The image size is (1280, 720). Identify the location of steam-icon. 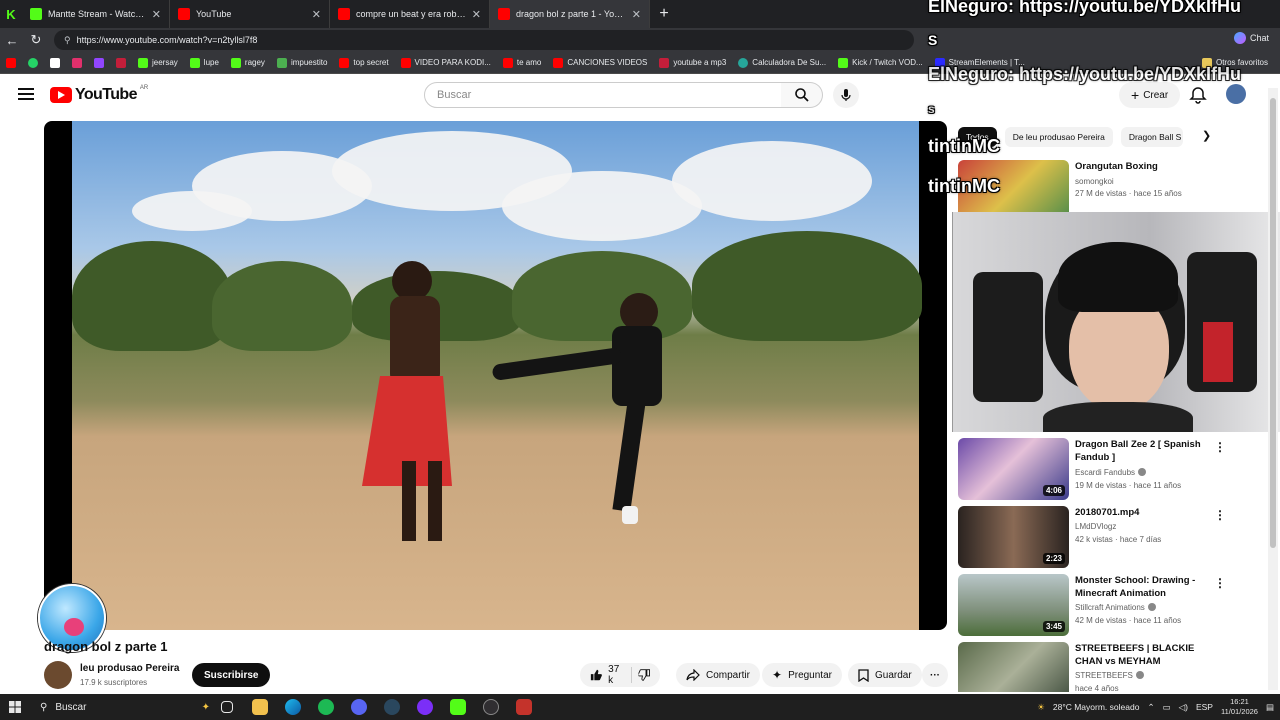
(391, 707).